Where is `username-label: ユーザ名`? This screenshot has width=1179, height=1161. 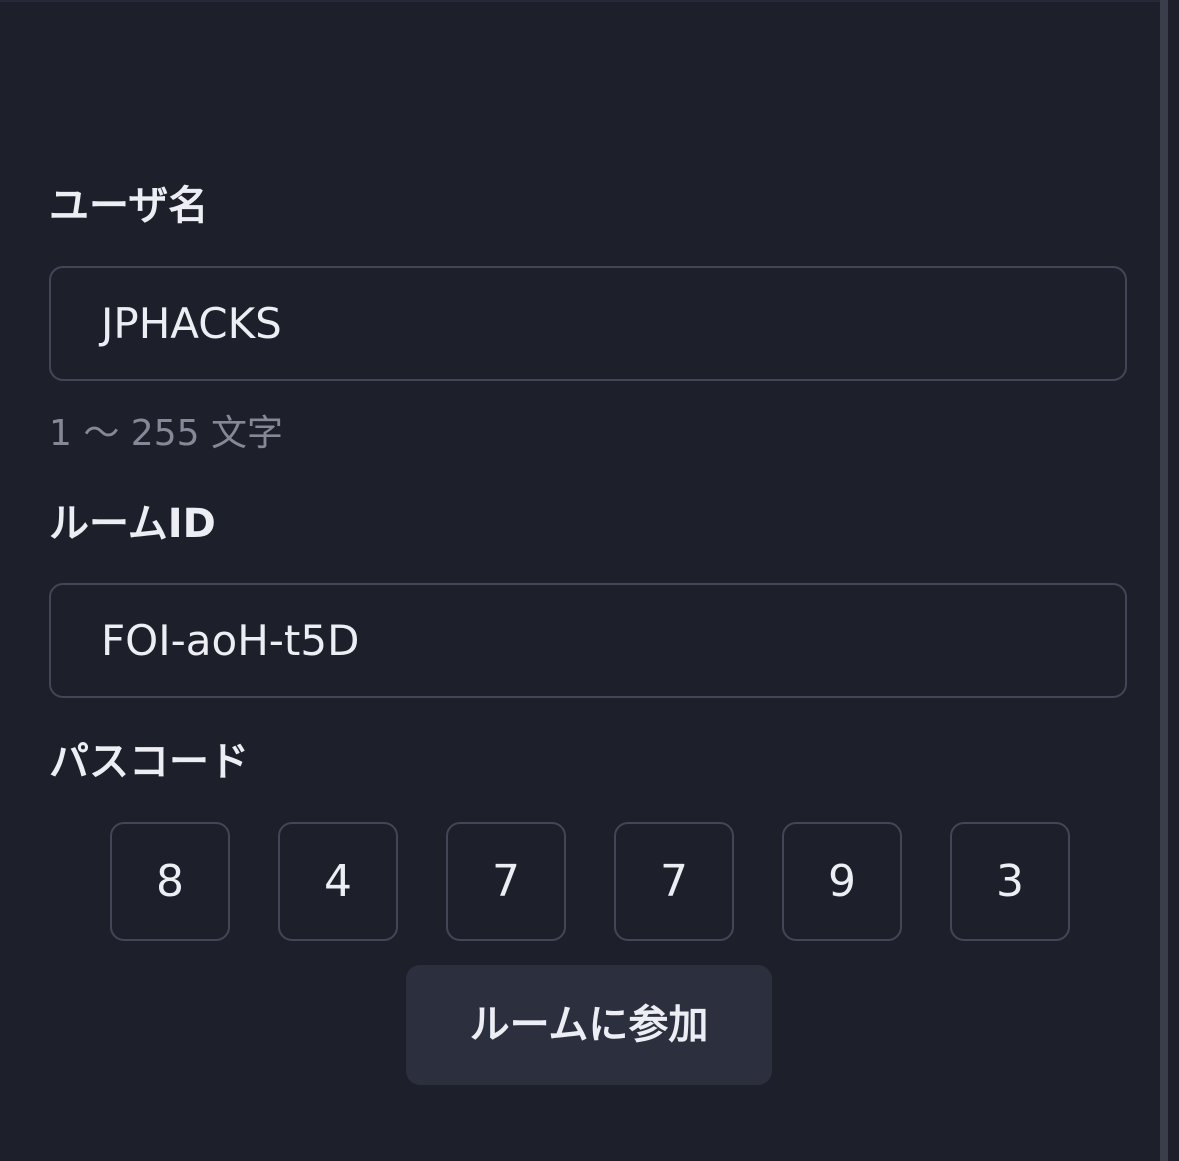 username-label: ユーザ名 is located at coordinates (129, 206).